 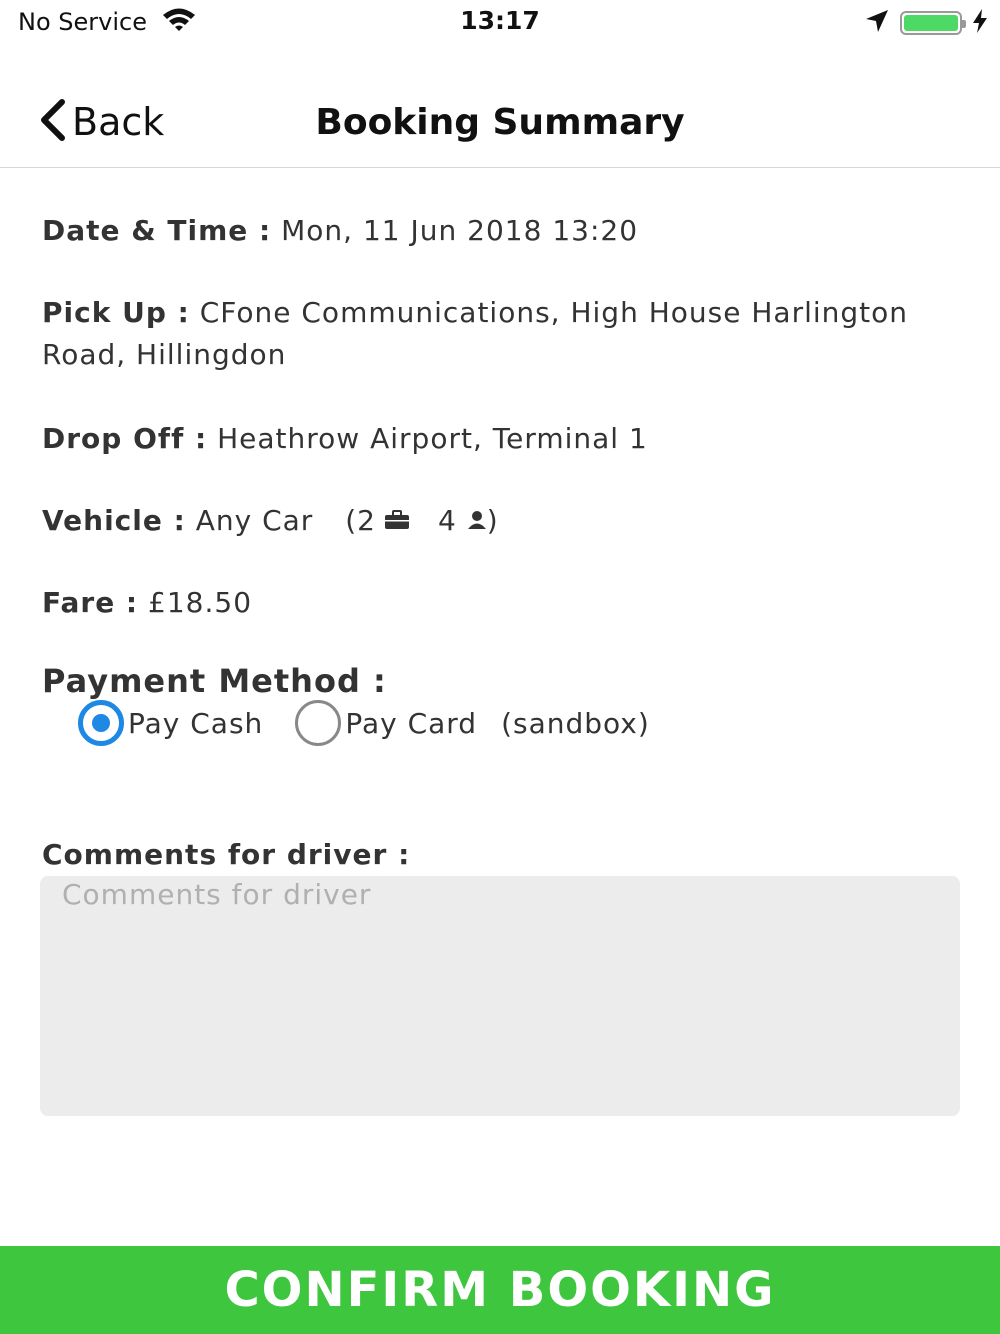 I want to click on radio-selected-dot, so click(x=101, y=723).